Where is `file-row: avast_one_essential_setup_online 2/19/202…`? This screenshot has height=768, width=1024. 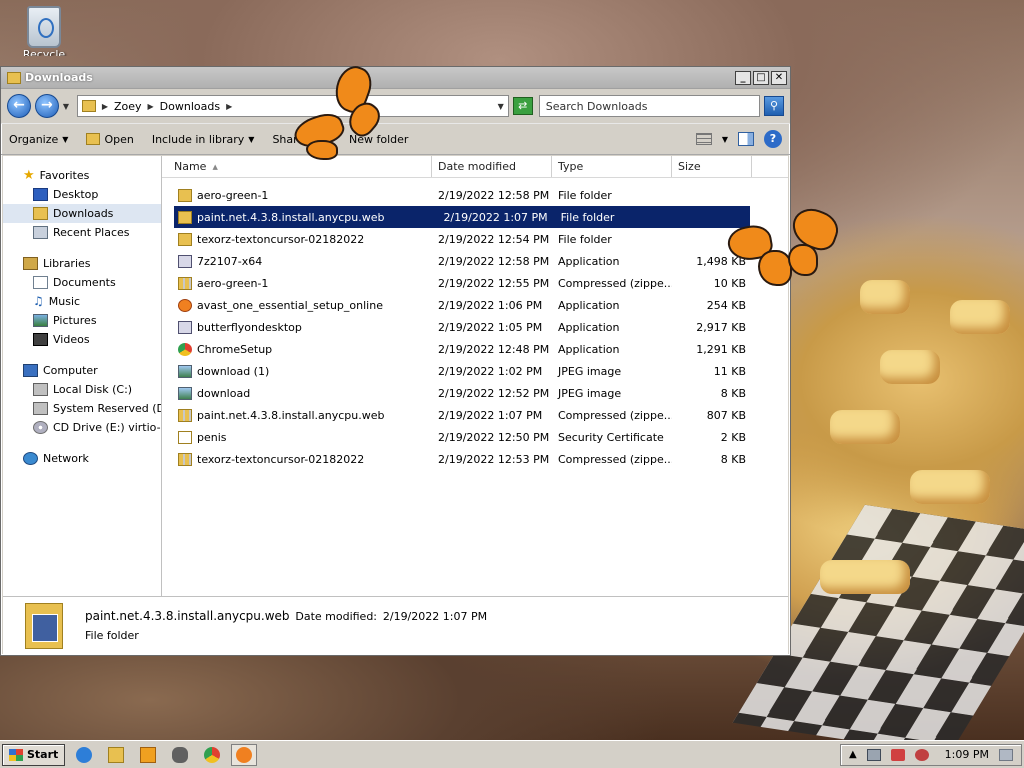
file-row: avast_one_essential_setup_online 2/19/202… is located at coordinates (475, 305).